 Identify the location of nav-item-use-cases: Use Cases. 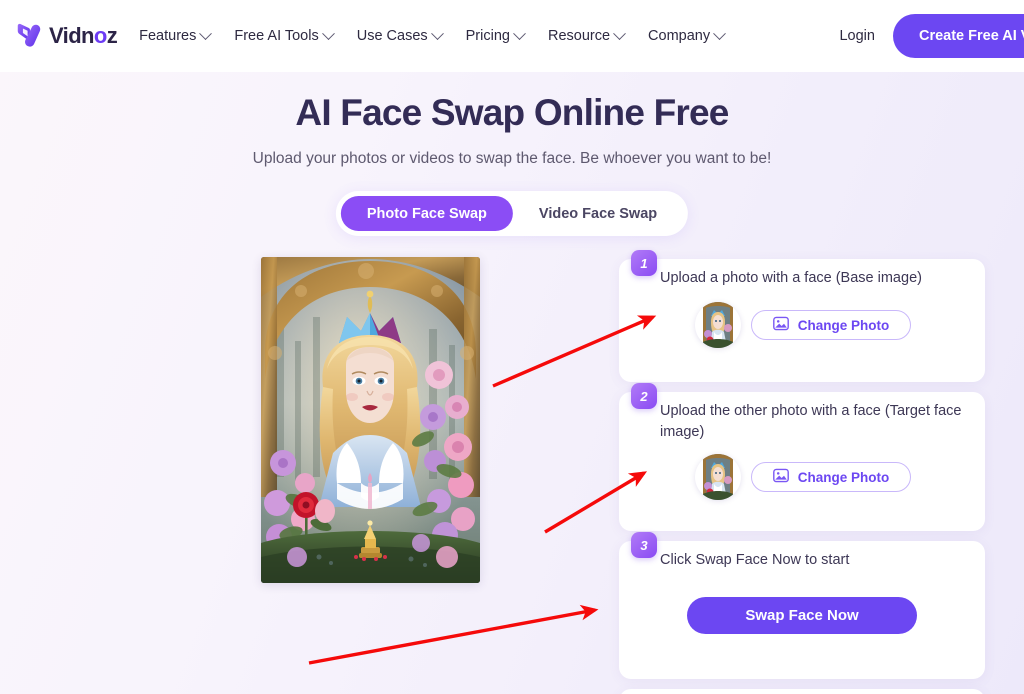
(400, 35).